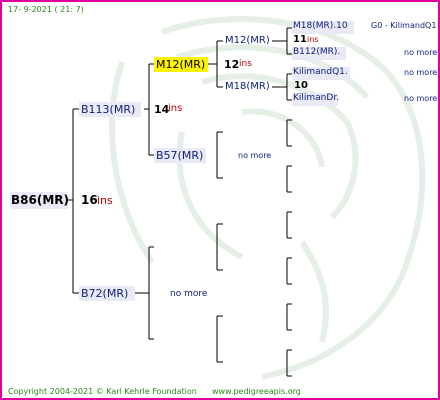 Image resolution: width=440 pixels, height=400 pixels. I want to click on sss-dam-name: B112(MR)., so click(316, 52).